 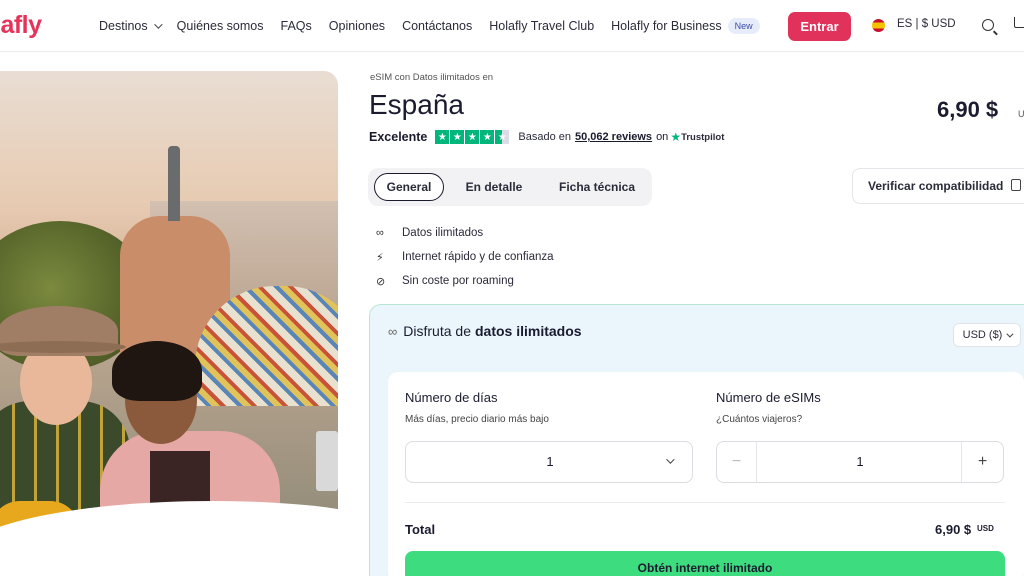 I want to click on feature-label: Datos ilimitados, so click(x=443, y=233).